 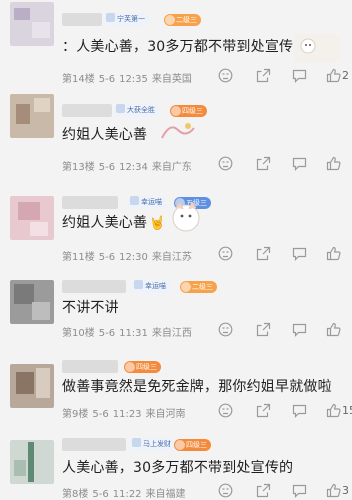 What do you see at coordinates (347, 410) in the screenshot?
I see `like-count: 15` at bounding box center [347, 410].